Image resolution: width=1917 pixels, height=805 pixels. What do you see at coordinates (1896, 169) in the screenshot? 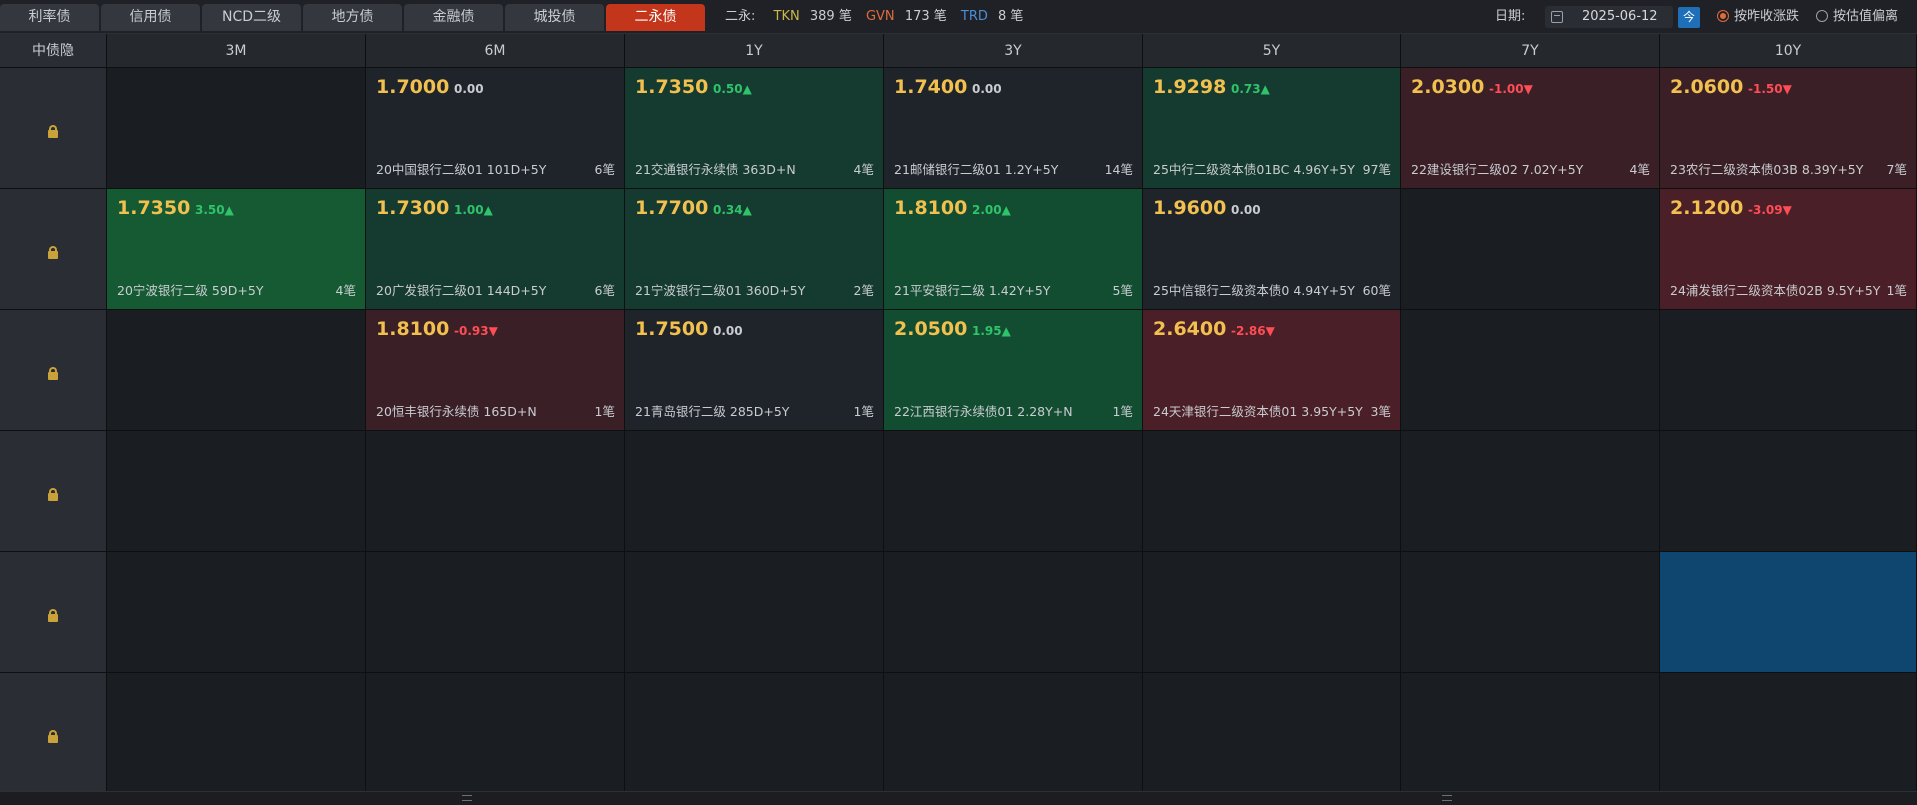
I see `trade-count: 7笔` at bounding box center [1896, 169].